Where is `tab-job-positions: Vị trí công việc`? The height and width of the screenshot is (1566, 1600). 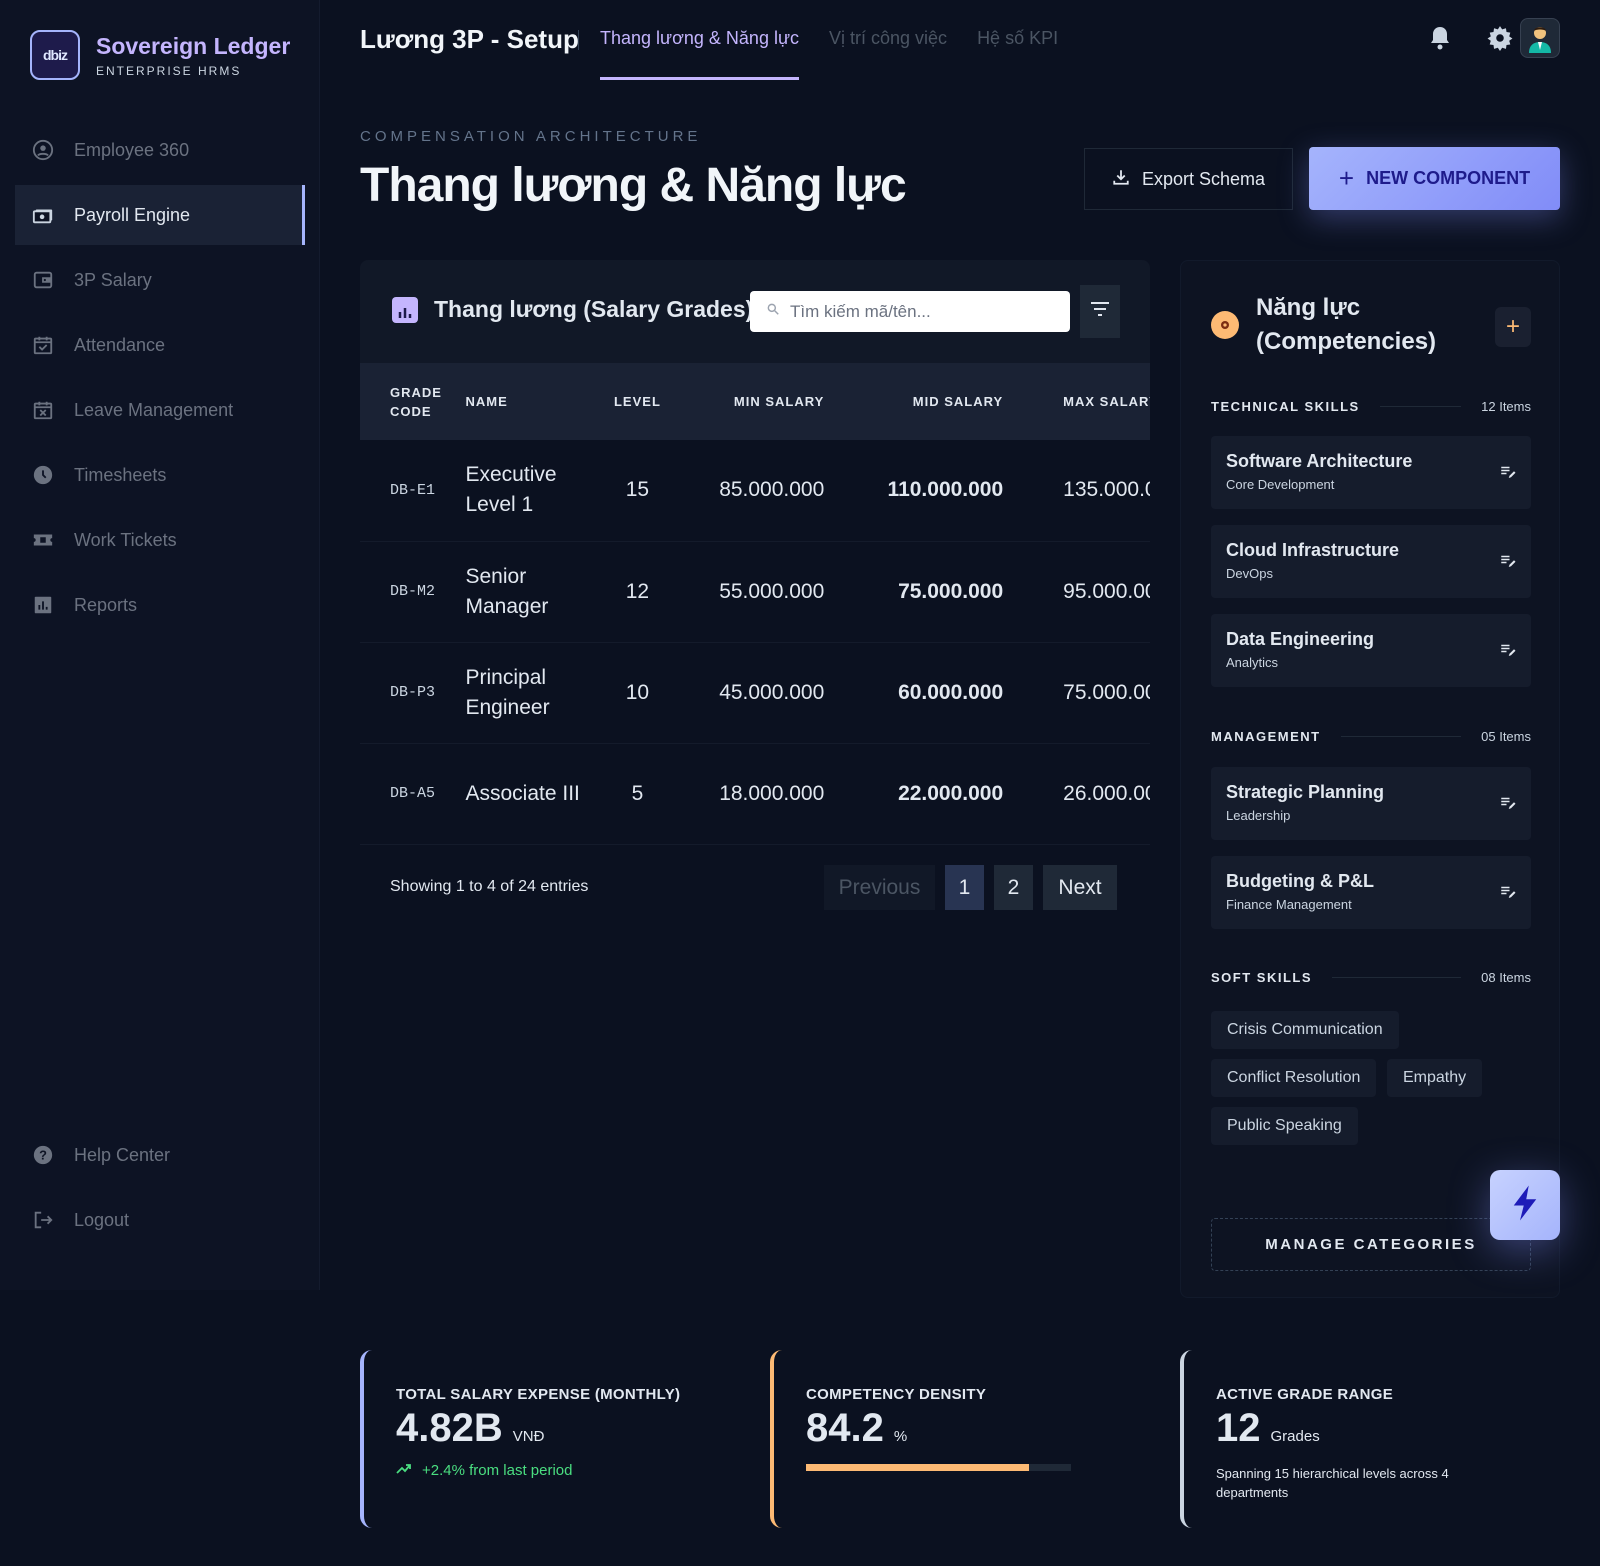
tab-job-positions: Vị trí công việc is located at coordinates (888, 40).